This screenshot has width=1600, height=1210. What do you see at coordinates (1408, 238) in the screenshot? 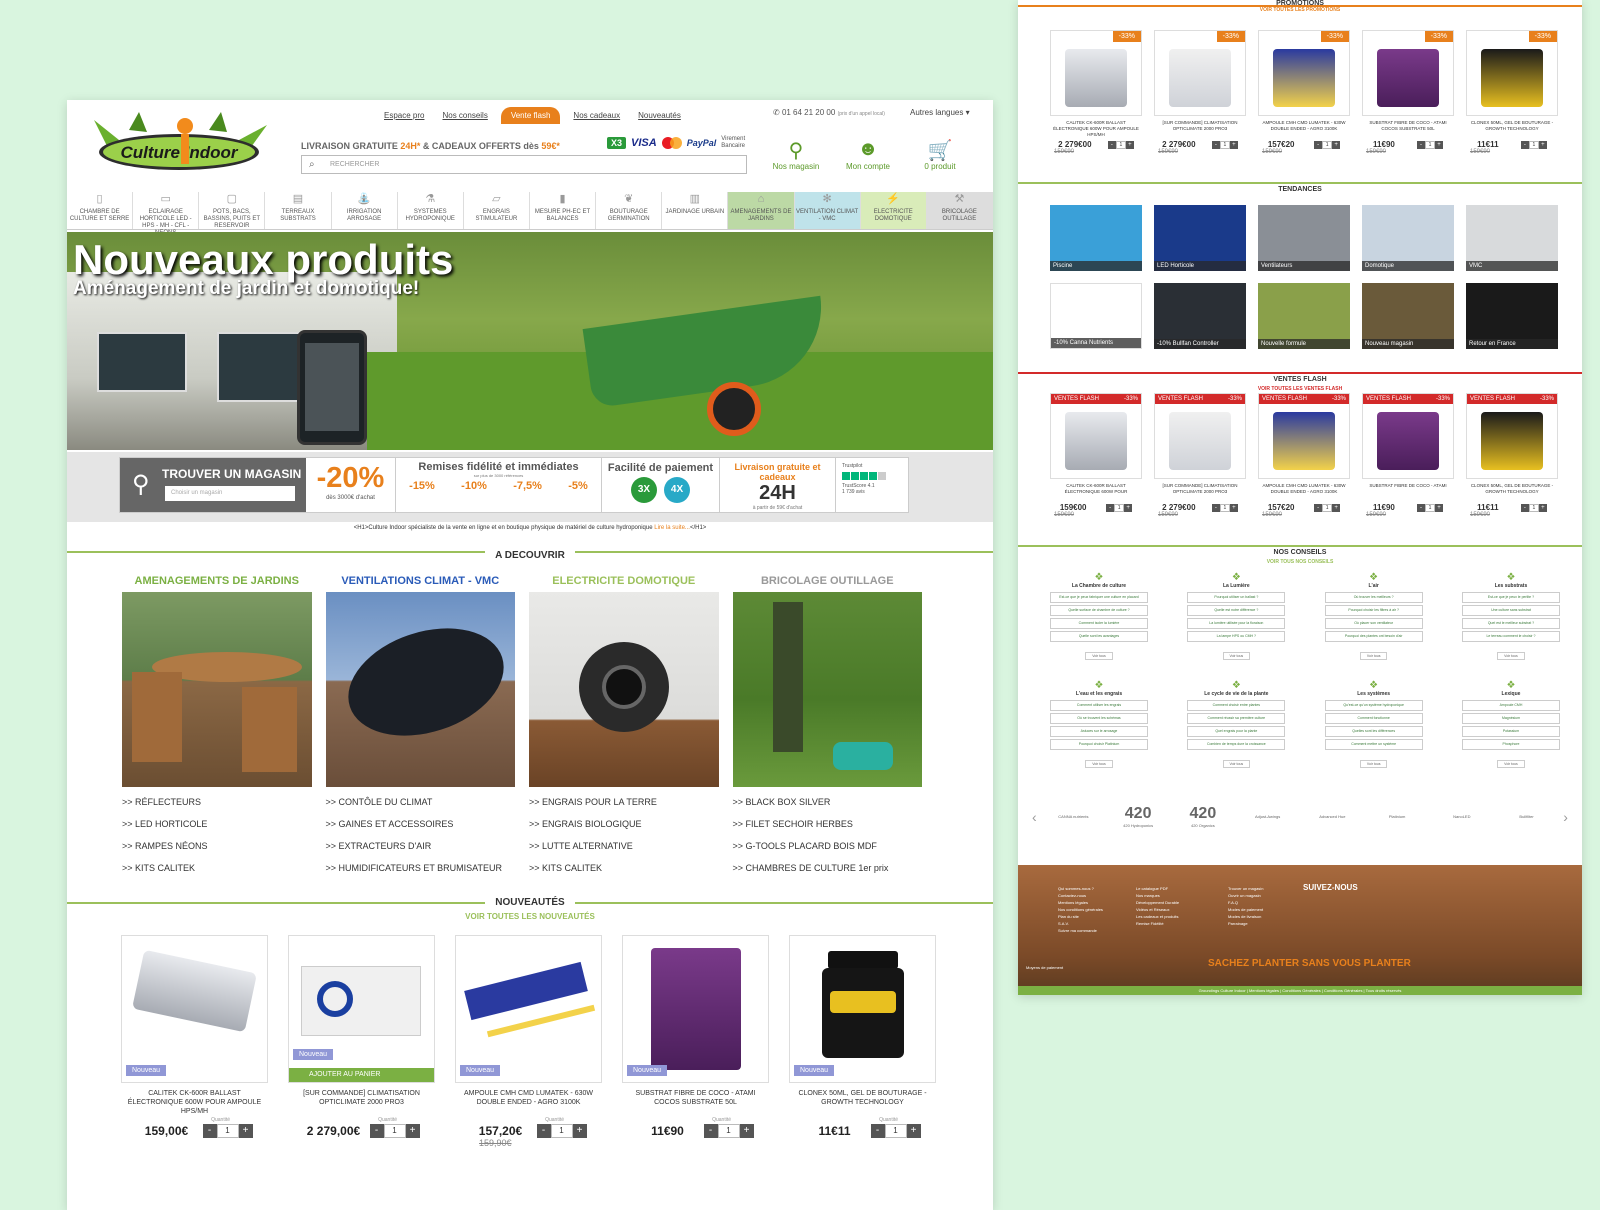
I see `trend-tile: Domotique` at bounding box center [1408, 238].